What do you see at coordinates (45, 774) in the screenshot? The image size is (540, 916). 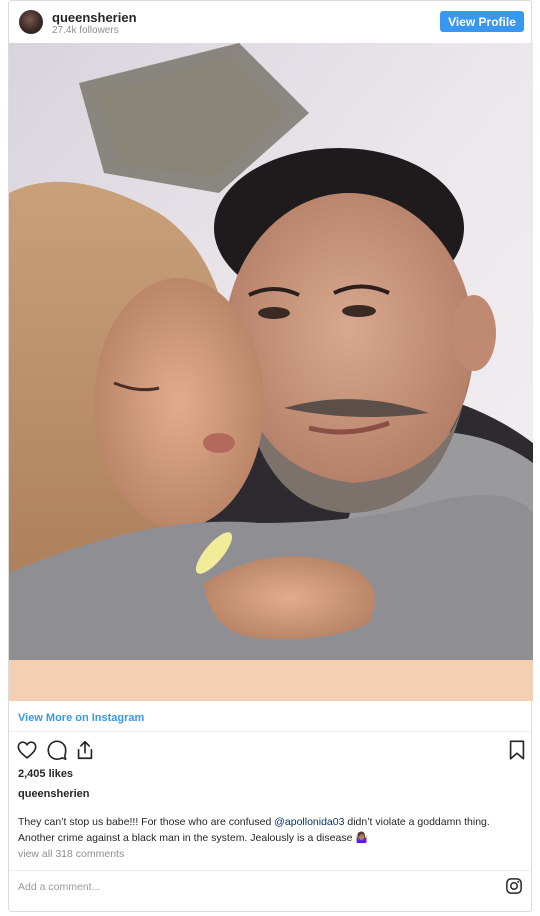 I see `like-count: 2,405 likes` at bounding box center [45, 774].